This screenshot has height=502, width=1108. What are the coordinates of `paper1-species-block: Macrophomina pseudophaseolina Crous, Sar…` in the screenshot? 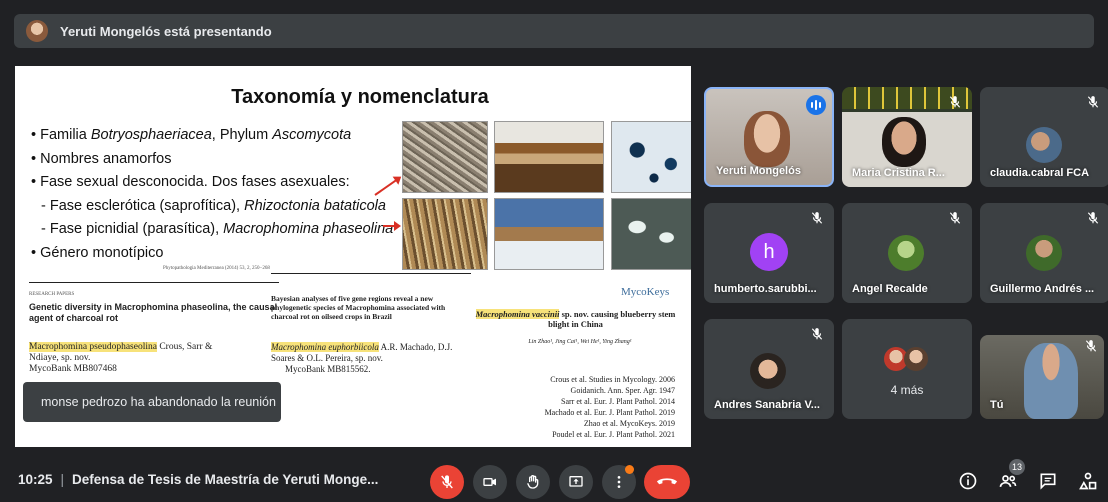 It's located at (129, 358).